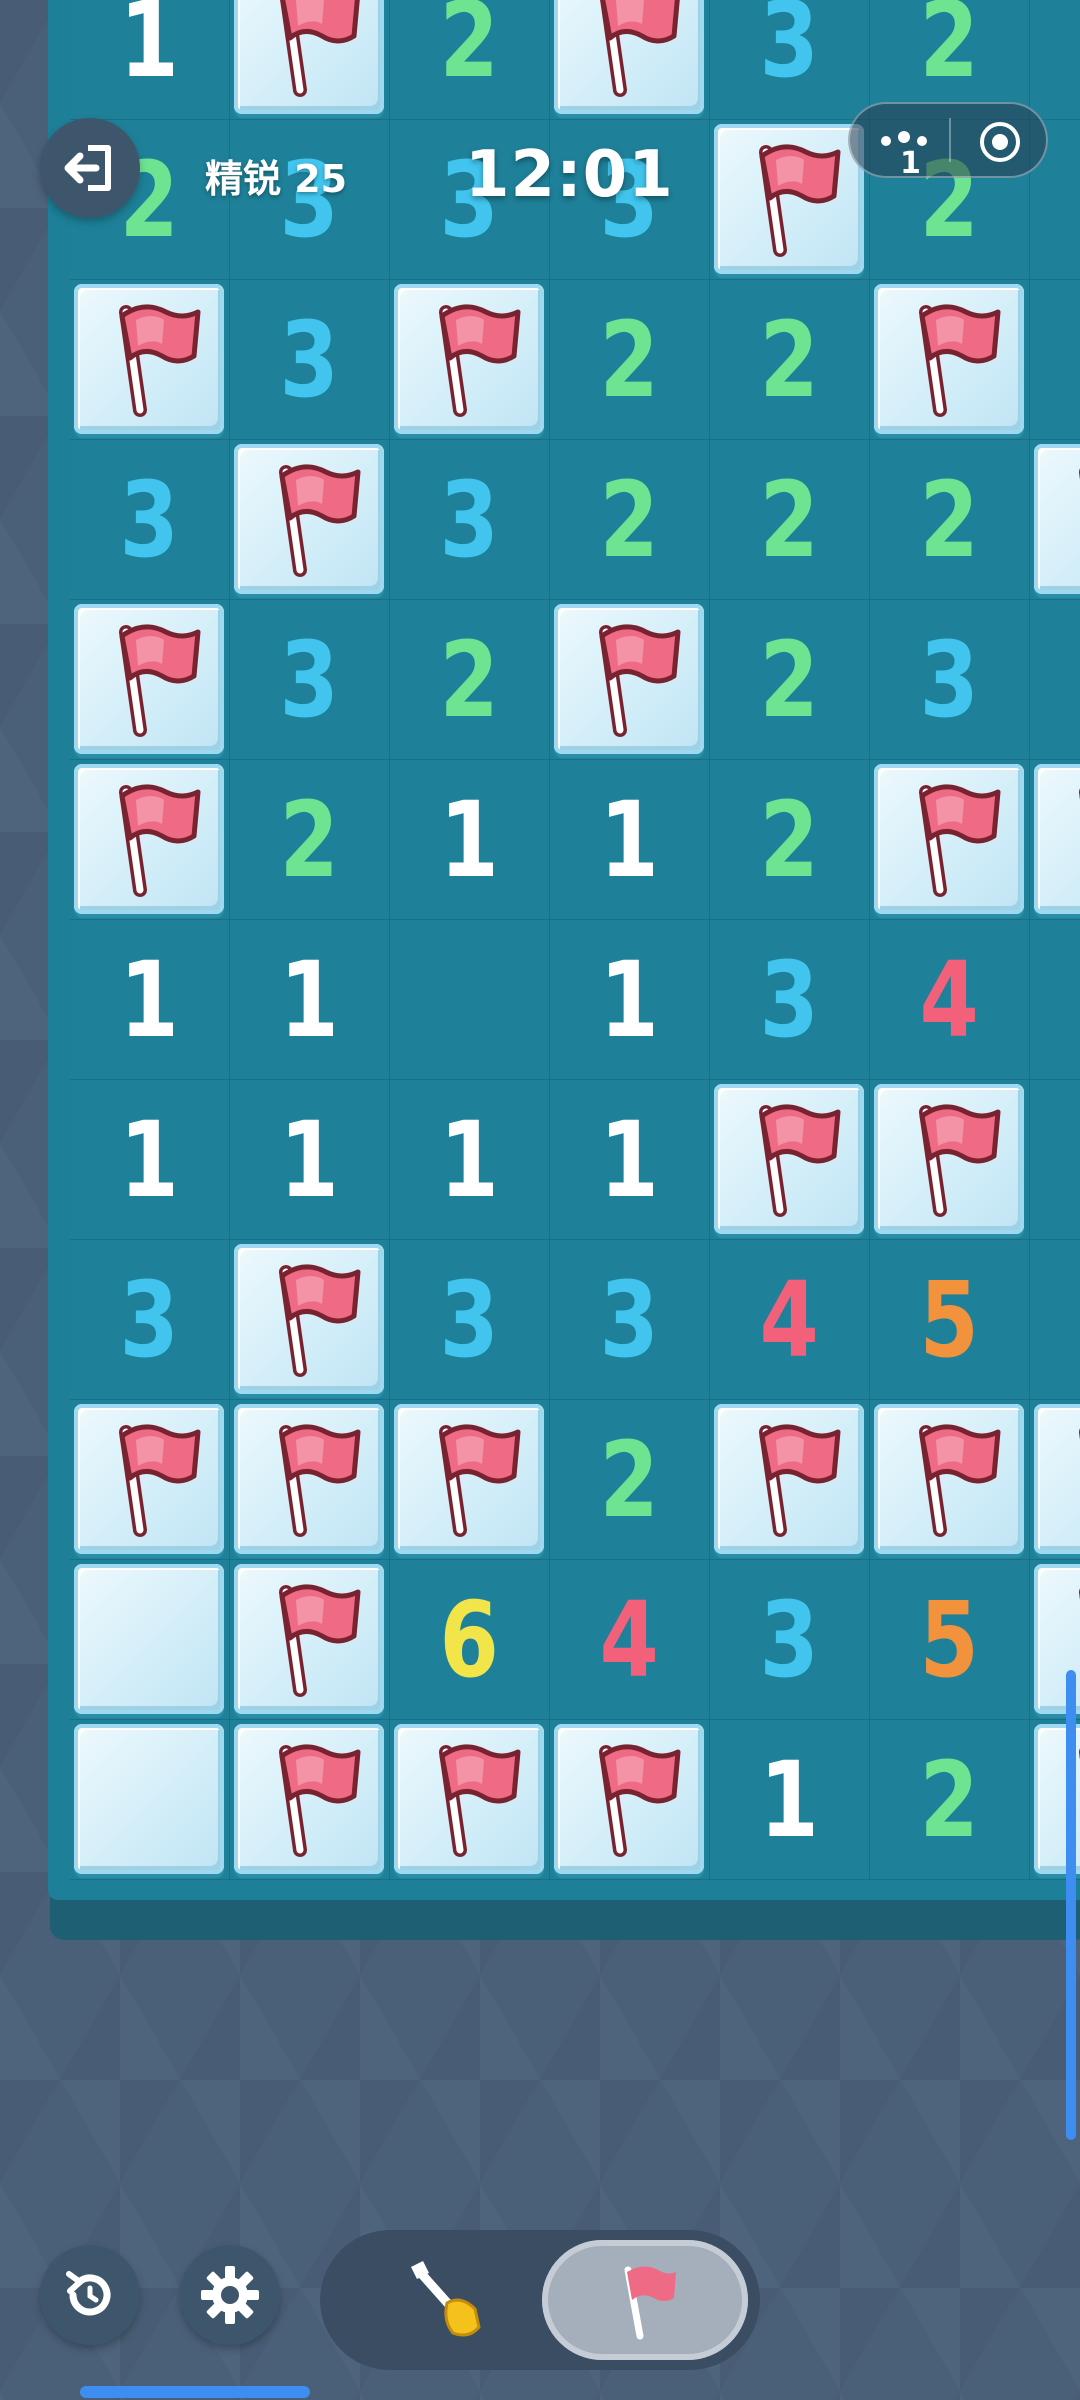  What do you see at coordinates (90, 168) in the screenshot?
I see `exit-button` at bounding box center [90, 168].